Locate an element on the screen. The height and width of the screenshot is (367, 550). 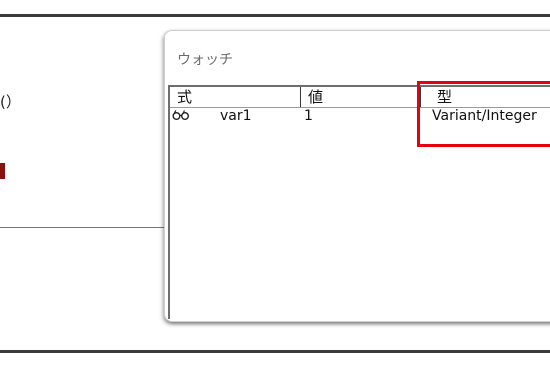
column-header-value: 値 is located at coordinates (361, 97).